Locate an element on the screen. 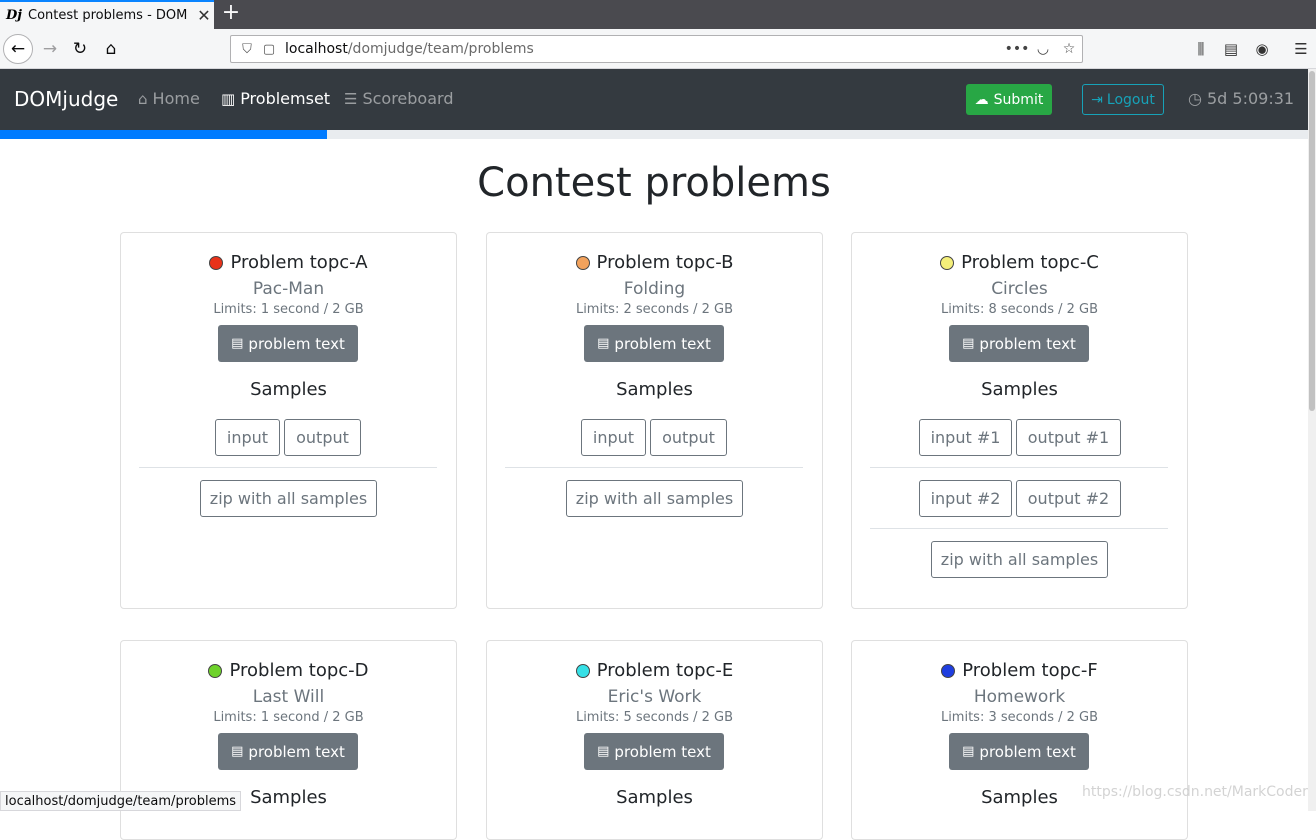 The width and height of the screenshot is (1316, 840). problem-heading: Problem topc-B is located at coordinates (654, 262).